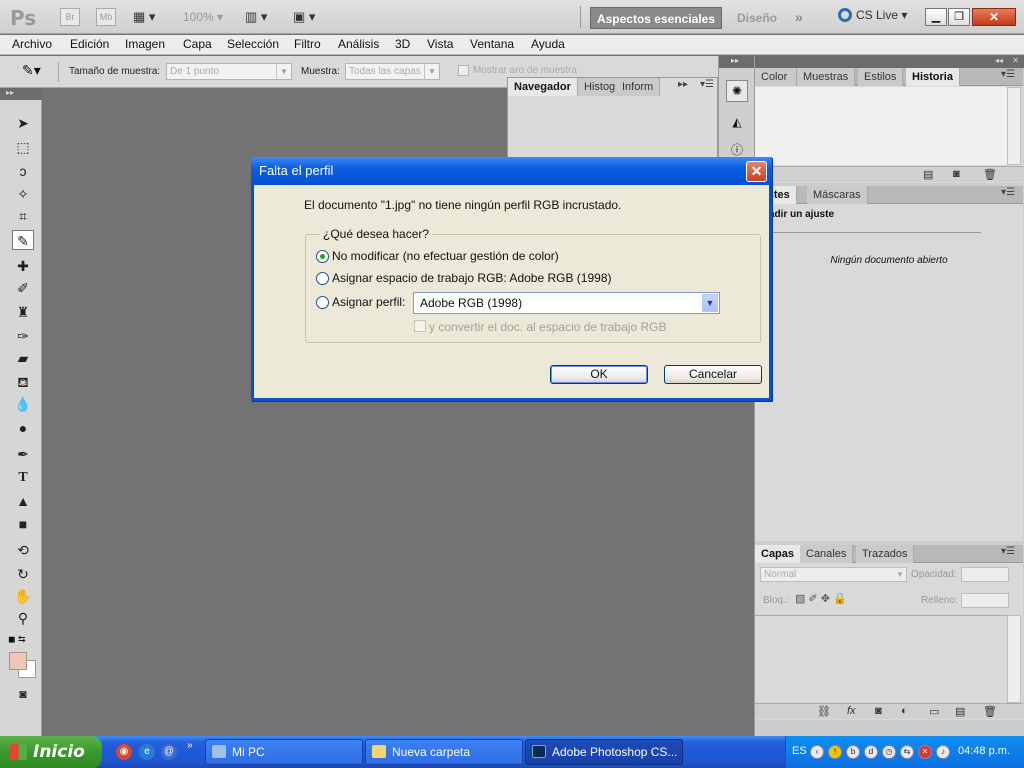 The height and width of the screenshot is (768, 1024). What do you see at coordinates (683, 84) in the screenshot?
I see `panel-expand-icon: ▸▸` at bounding box center [683, 84].